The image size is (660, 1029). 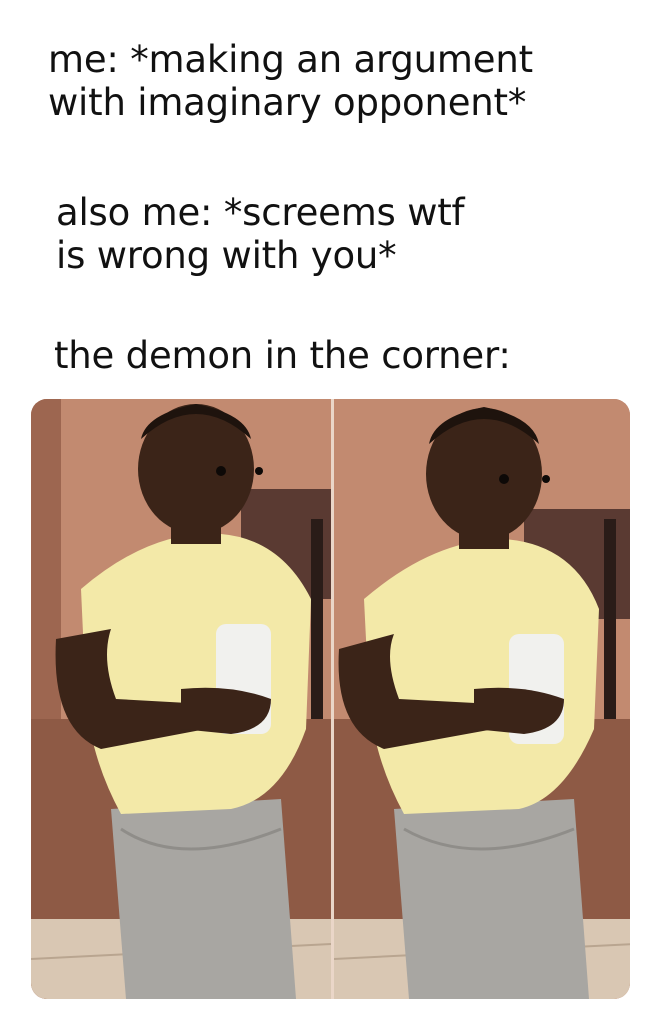 What do you see at coordinates (282, 355) in the screenshot?
I see `caption-line-3: the demon in the corner:` at bounding box center [282, 355].